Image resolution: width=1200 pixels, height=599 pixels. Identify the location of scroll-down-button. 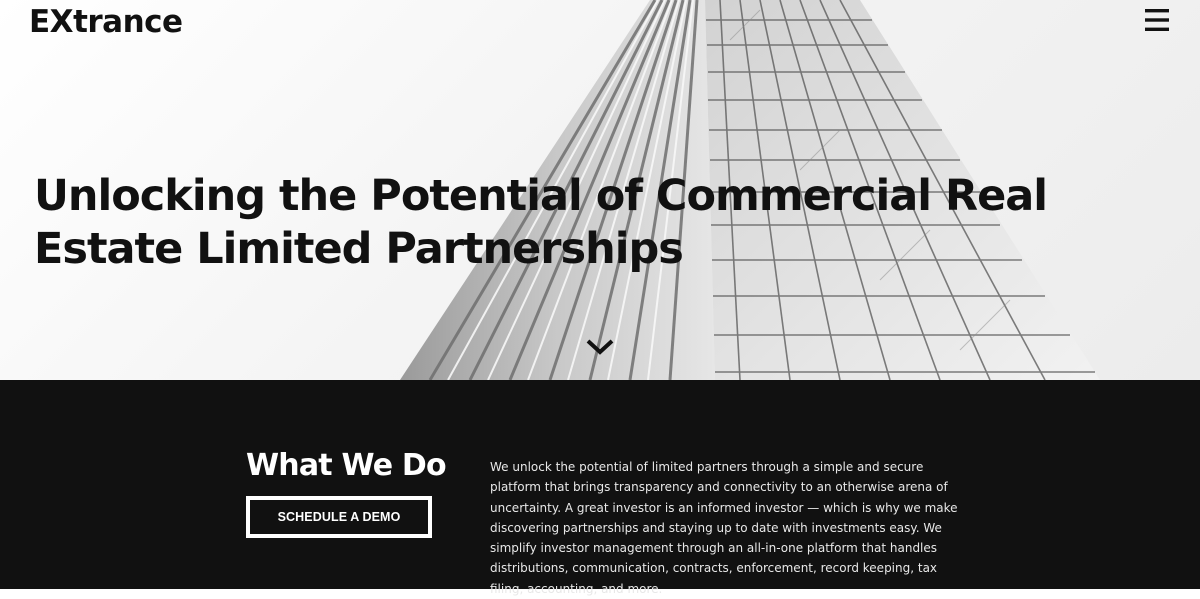
(600, 347).